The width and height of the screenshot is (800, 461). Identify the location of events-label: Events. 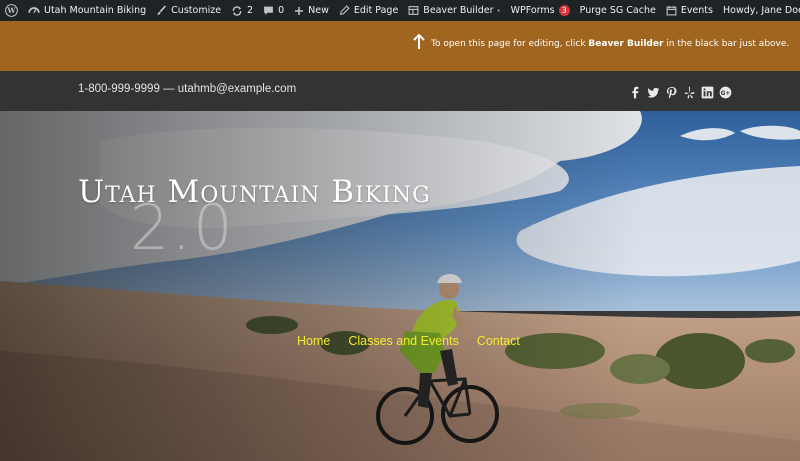
(696, 10).